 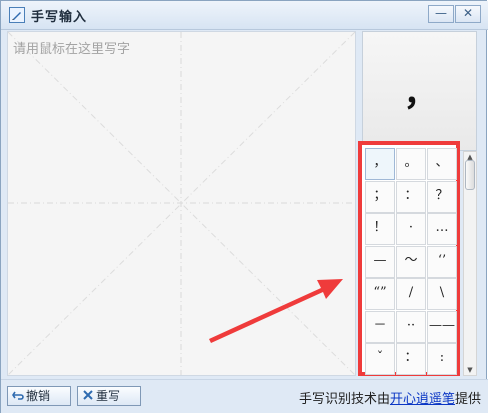 I want to click on candidate-cell: \, so click(x=442, y=294).